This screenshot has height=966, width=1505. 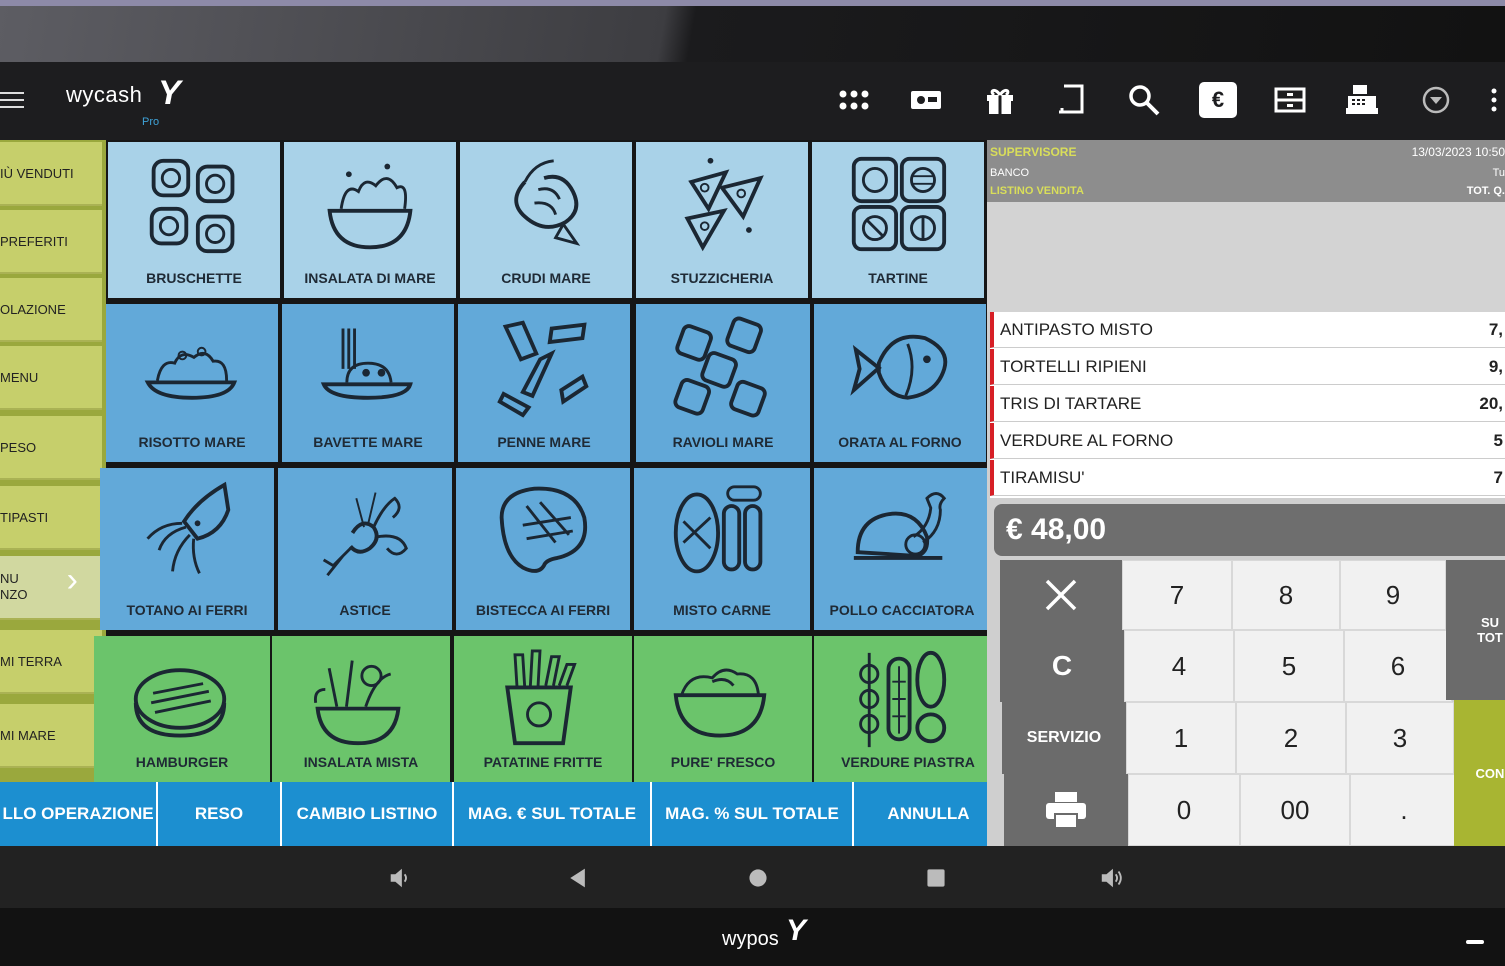 I want to click on keypad-key-2: 2, so click(x=1291, y=738).